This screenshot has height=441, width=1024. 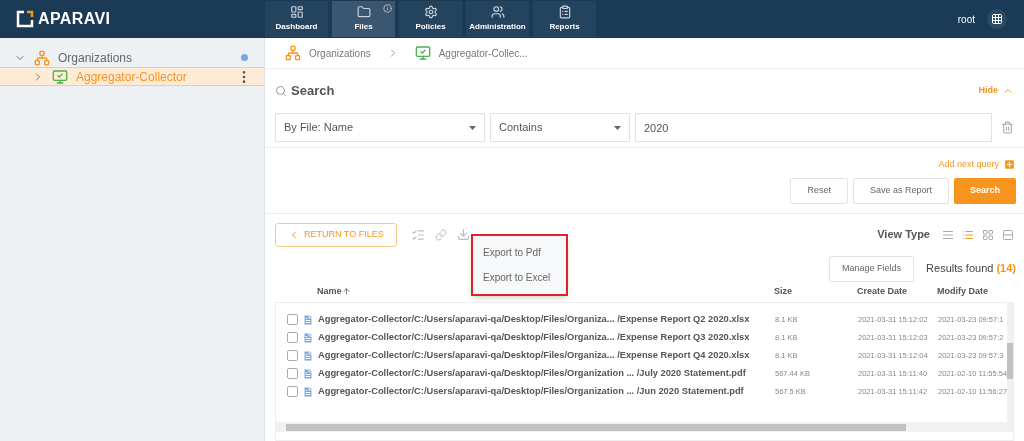 I want to click on horizontal-scrollbar, so click(x=644, y=427).